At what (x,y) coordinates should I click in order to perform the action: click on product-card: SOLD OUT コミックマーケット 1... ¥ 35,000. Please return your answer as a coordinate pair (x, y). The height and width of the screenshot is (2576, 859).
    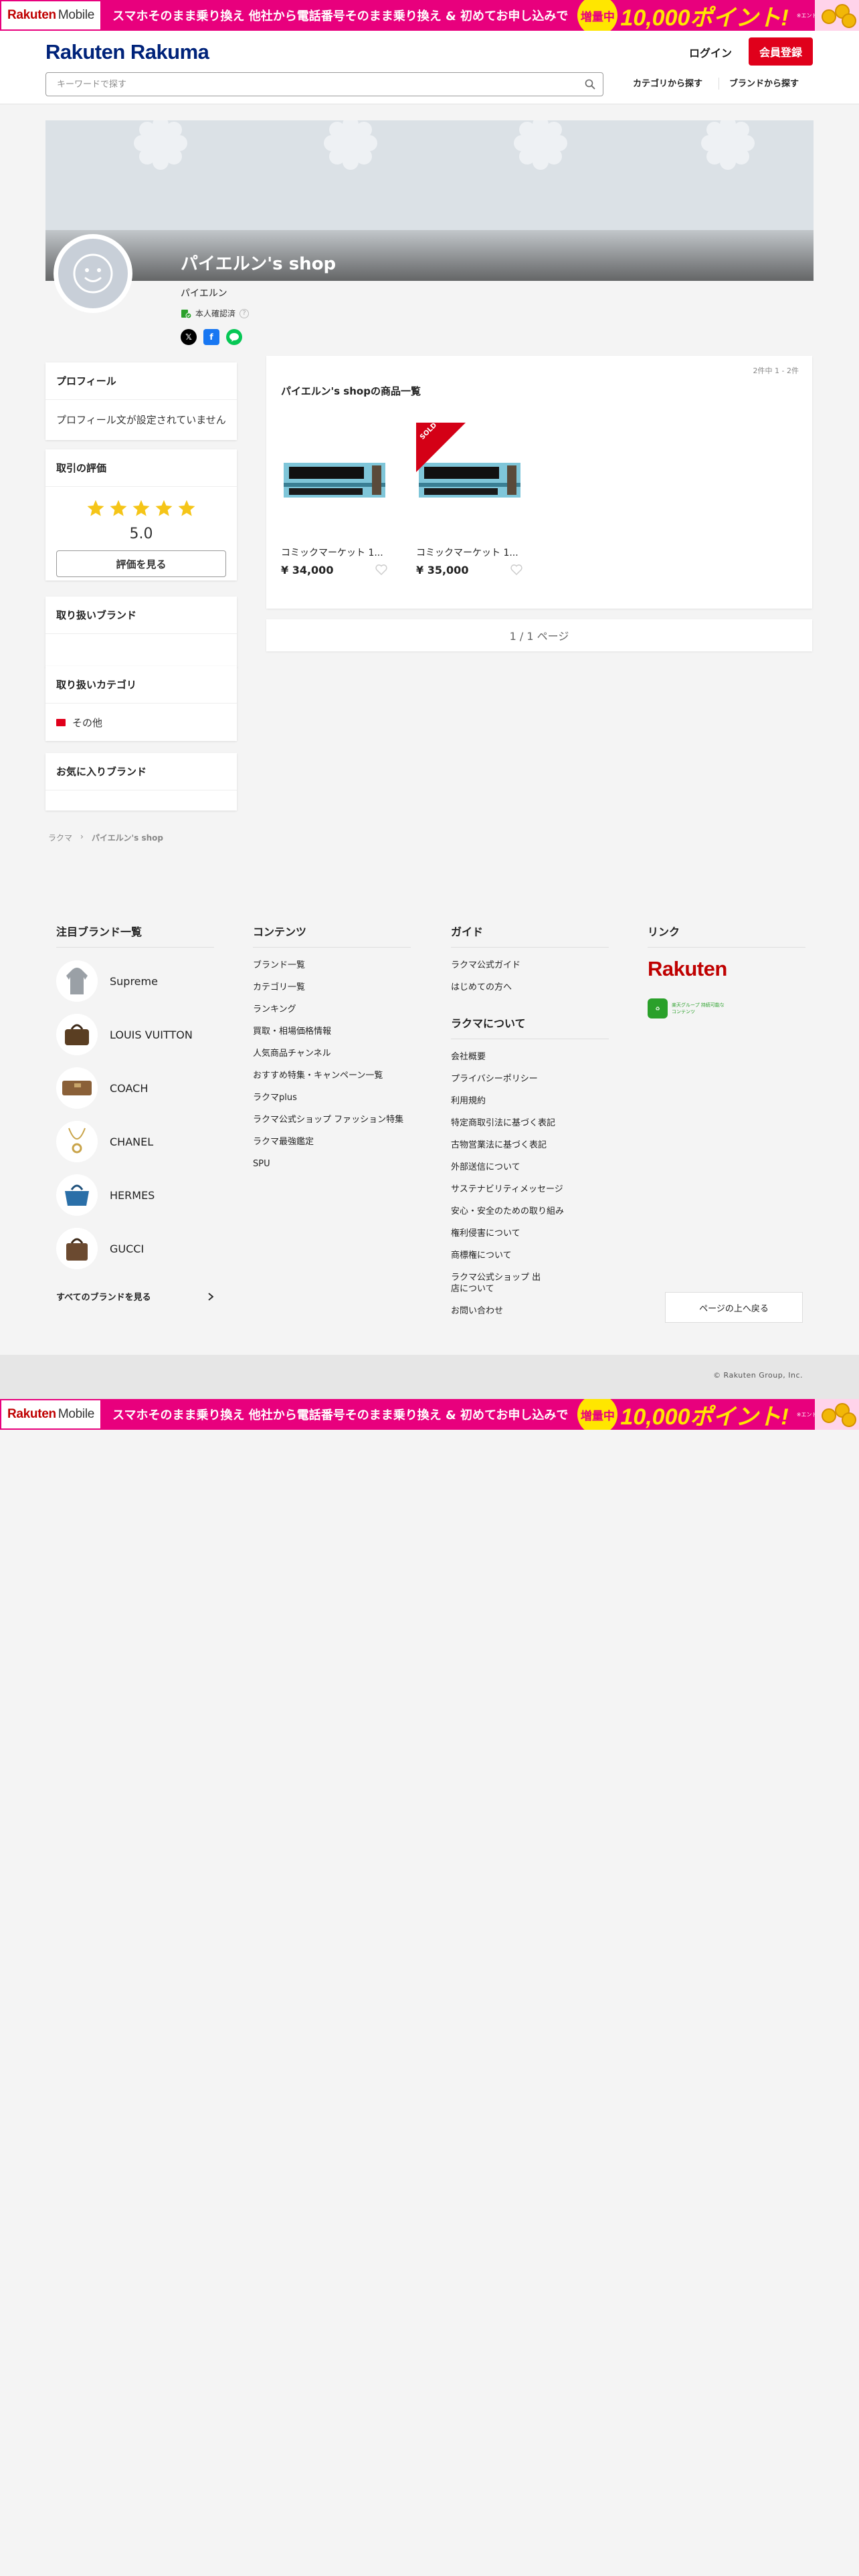
    Looking at the image, I should click on (470, 500).